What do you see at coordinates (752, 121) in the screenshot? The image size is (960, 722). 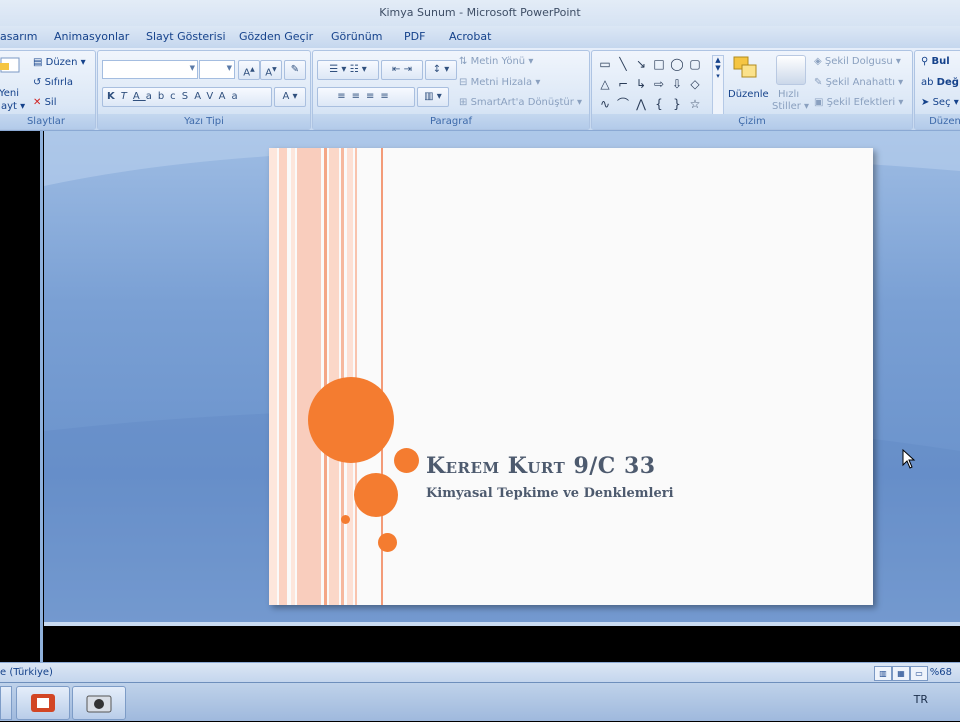 I see `group-label-cizim: Çizim` at bounding box center [752, 121].